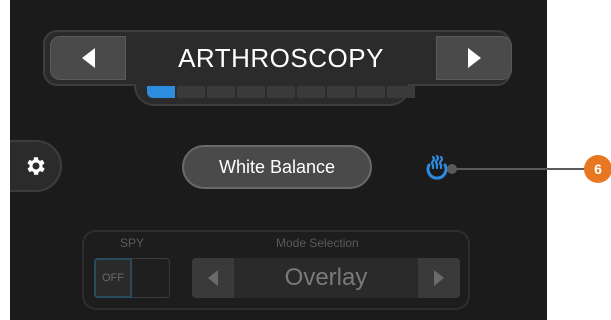 Image resolution: width=611 pixels, height=320 pixels. Describe the element at coordinates (597, 169) in the screenshot. I see `callout-badge: 6` at that location.